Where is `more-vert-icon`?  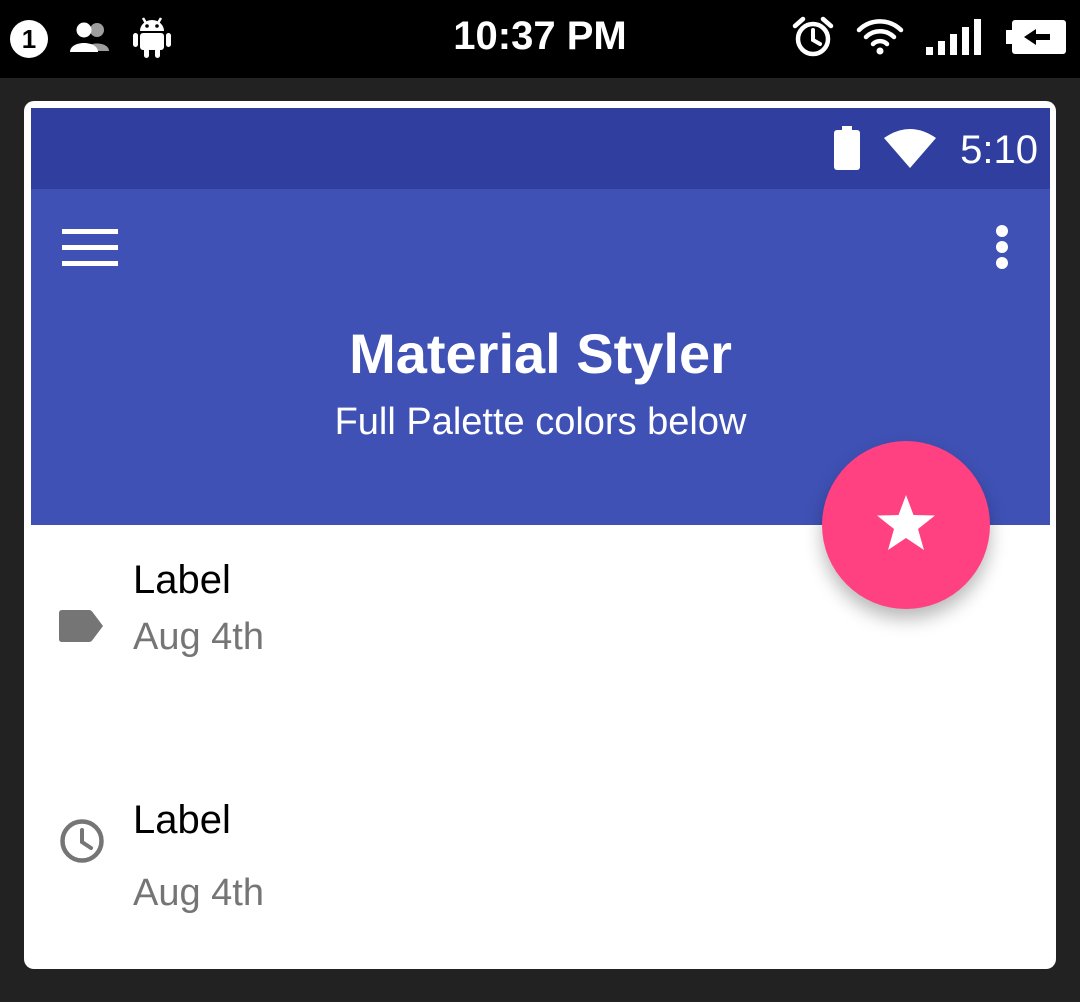
more-vert-icon is located at coordinates (1002, 247).